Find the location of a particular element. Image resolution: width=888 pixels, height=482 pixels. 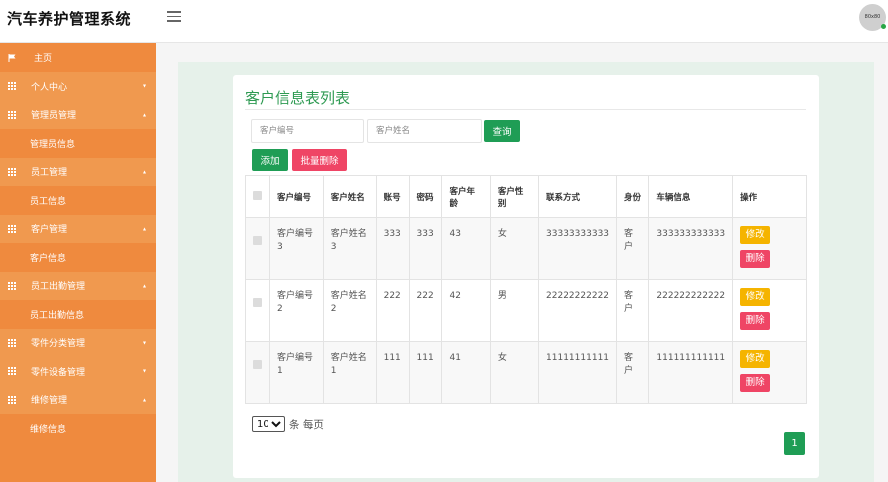

cell-password: 222 is located at coordinates (425, 310).